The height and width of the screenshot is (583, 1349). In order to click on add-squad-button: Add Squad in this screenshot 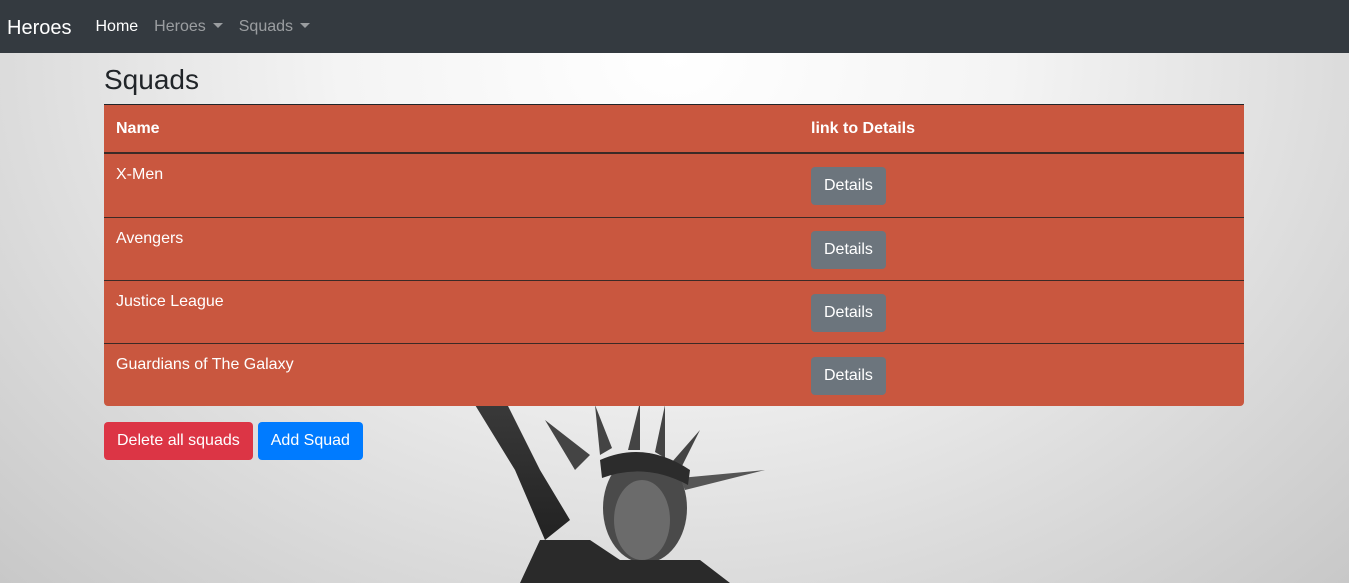, I will do `click(310, 441)`.